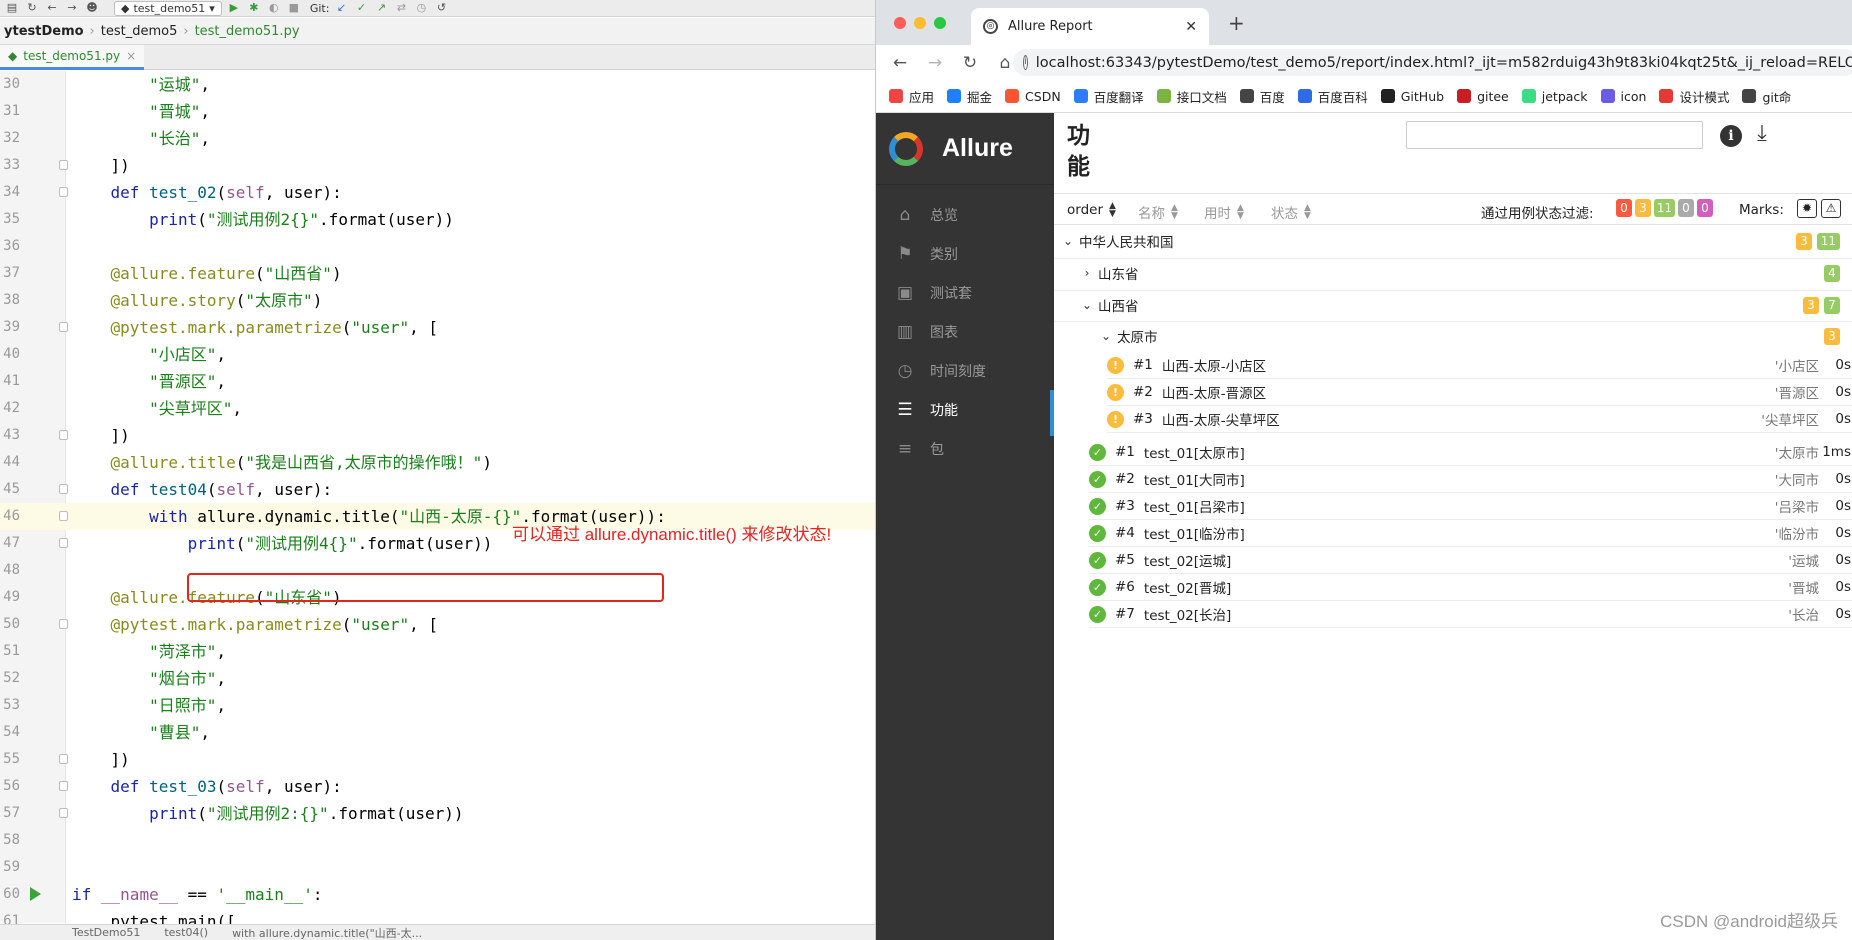 This screenshot has height=940, width=1852. I want to click on code-line: 38 @allure.story("太原市"), so click(437, 300).